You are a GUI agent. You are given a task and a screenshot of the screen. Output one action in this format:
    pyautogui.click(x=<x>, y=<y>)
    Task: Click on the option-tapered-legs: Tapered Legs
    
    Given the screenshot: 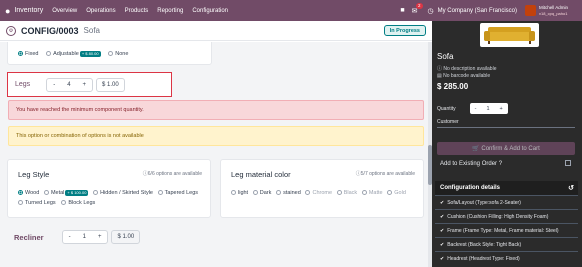 What is the action you would take?
    pyautogui.click(x=177, y=193)
    